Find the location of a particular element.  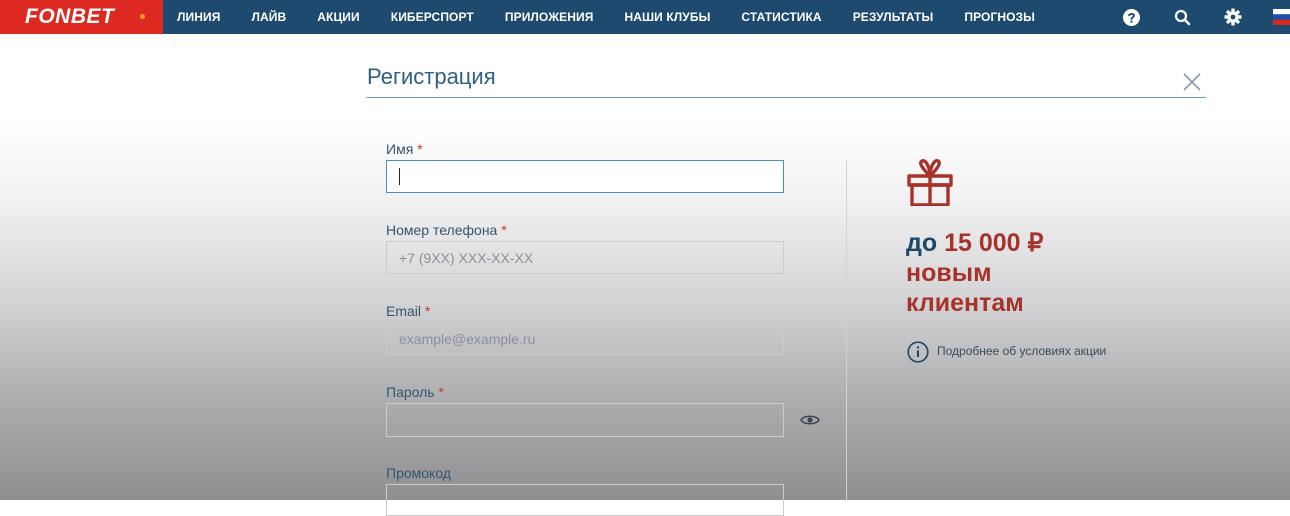

promo-code-label: Промокод is located at coordinates (418, 473).